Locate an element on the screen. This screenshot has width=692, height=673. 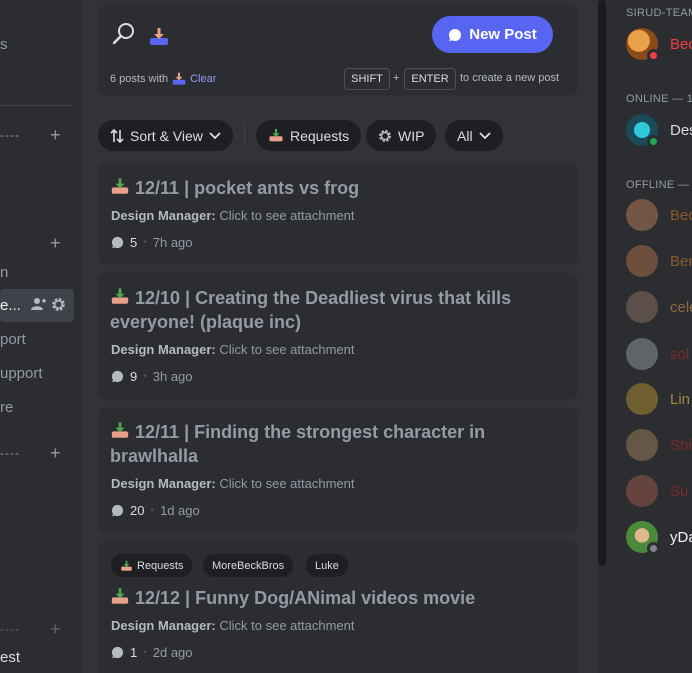
member-name: yDa is located at coordinates (681, 537).